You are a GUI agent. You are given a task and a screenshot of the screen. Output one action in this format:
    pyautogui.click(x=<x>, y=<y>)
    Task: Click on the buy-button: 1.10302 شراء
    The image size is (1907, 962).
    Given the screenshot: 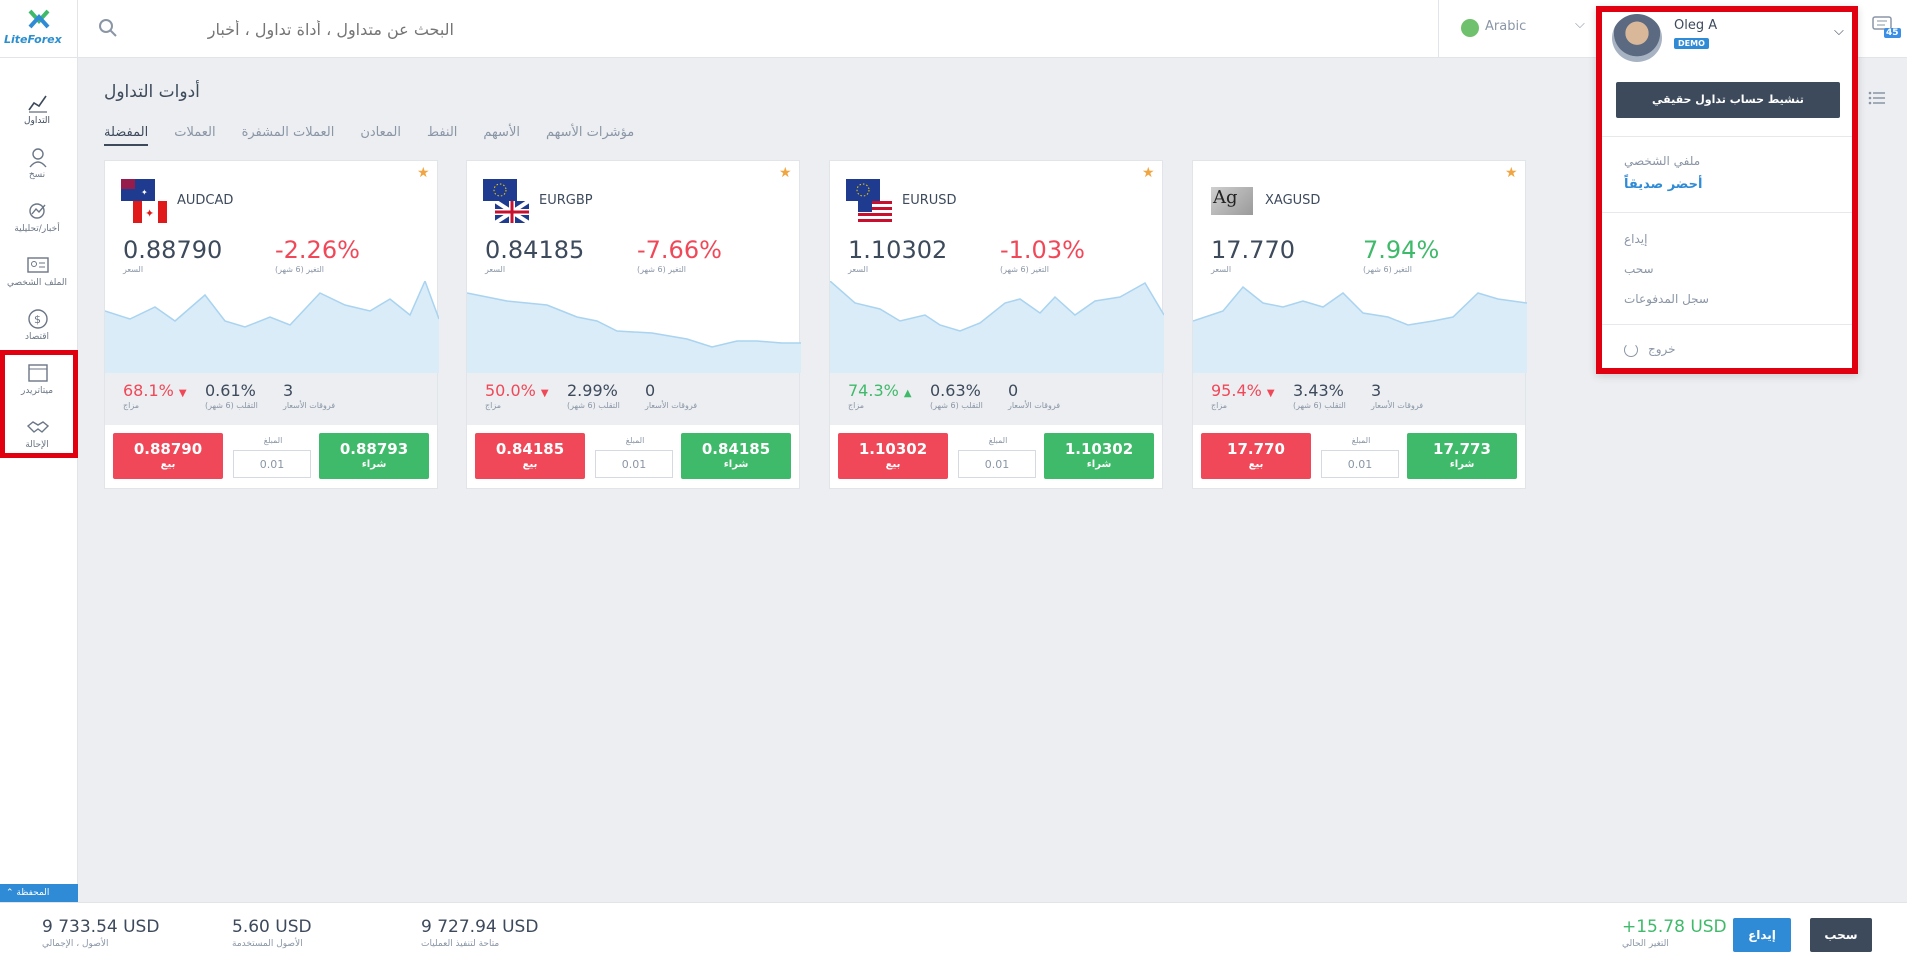 What is the action you would take?
    pyautogui.click(x=1099, y=456)
    